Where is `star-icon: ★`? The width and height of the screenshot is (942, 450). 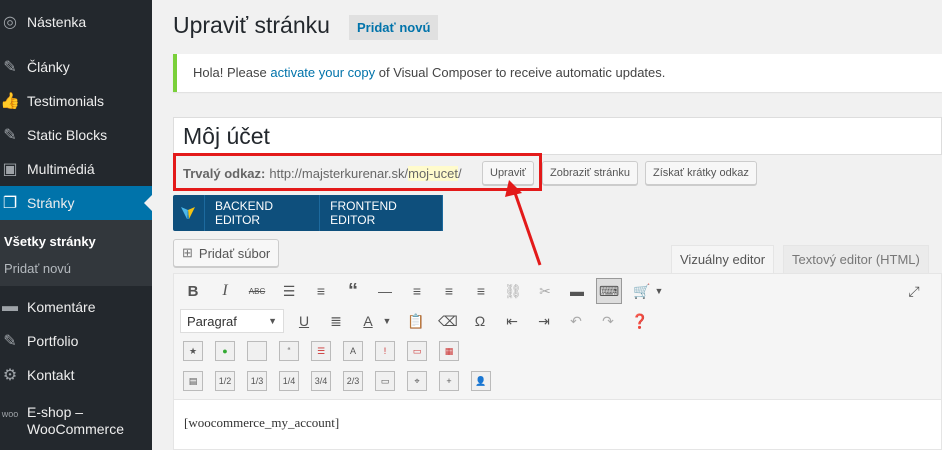 star-icon: ★ is located at coordinates (193, 351).